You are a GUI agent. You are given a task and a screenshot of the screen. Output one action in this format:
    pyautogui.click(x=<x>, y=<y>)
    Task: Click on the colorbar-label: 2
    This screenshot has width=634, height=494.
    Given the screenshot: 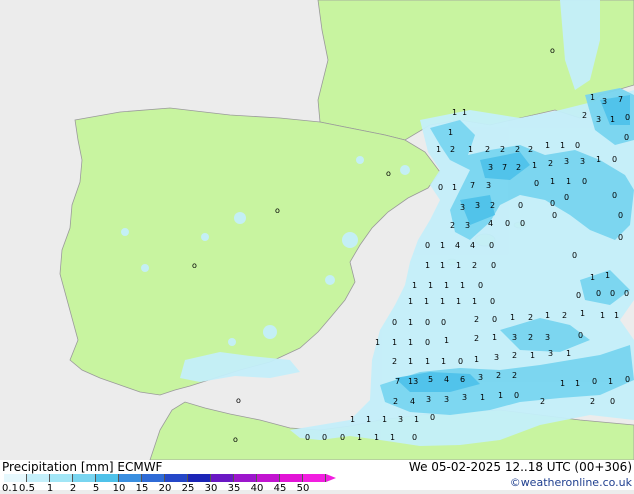 What is the action you would take?
    pyautogui.click(x=73, y=488)
    